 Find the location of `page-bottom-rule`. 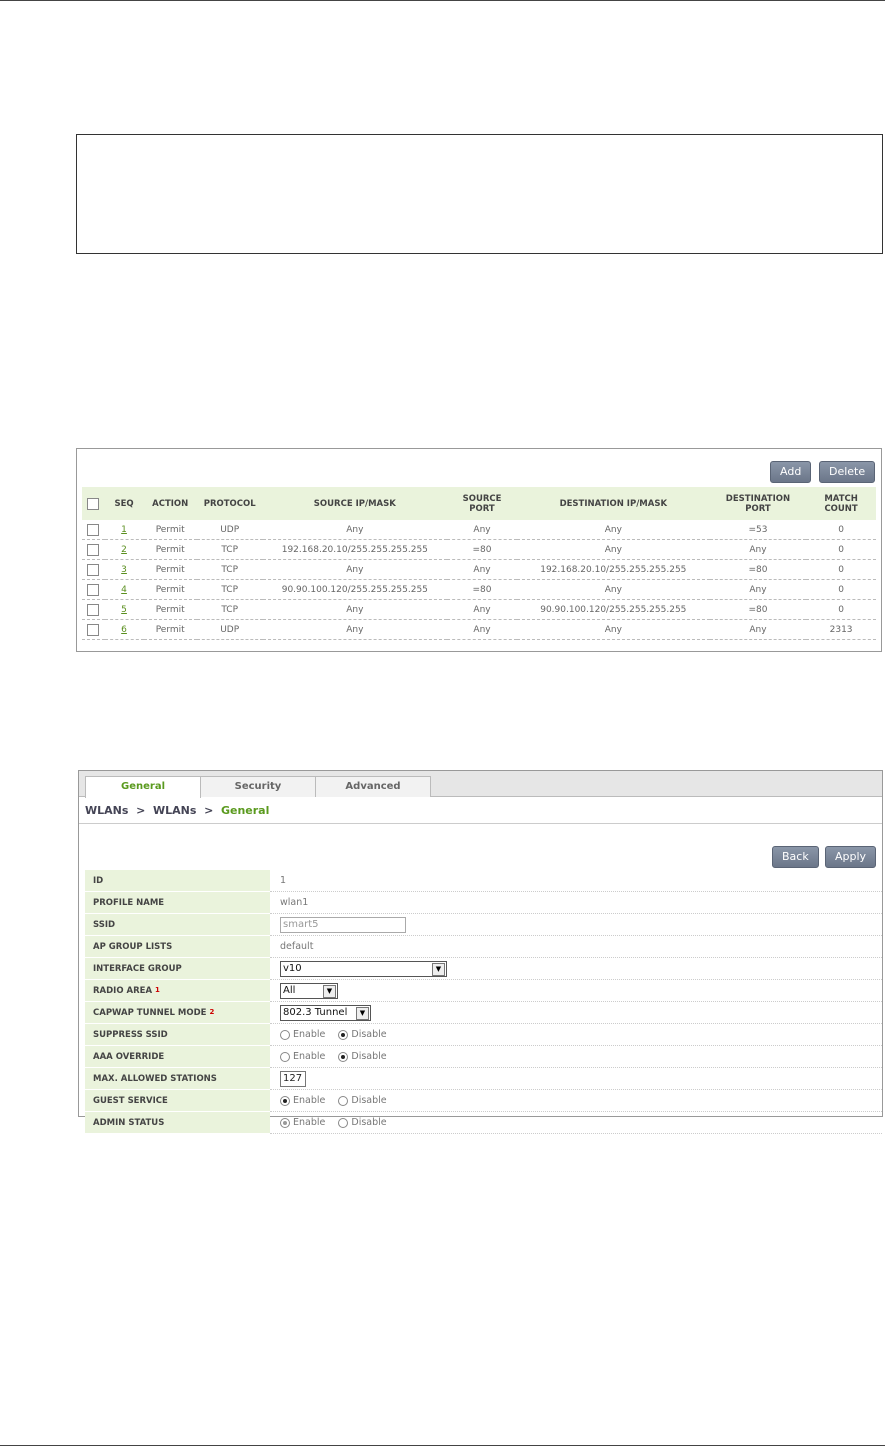

page-bottom-rule is located at coordinates (442, 1445).